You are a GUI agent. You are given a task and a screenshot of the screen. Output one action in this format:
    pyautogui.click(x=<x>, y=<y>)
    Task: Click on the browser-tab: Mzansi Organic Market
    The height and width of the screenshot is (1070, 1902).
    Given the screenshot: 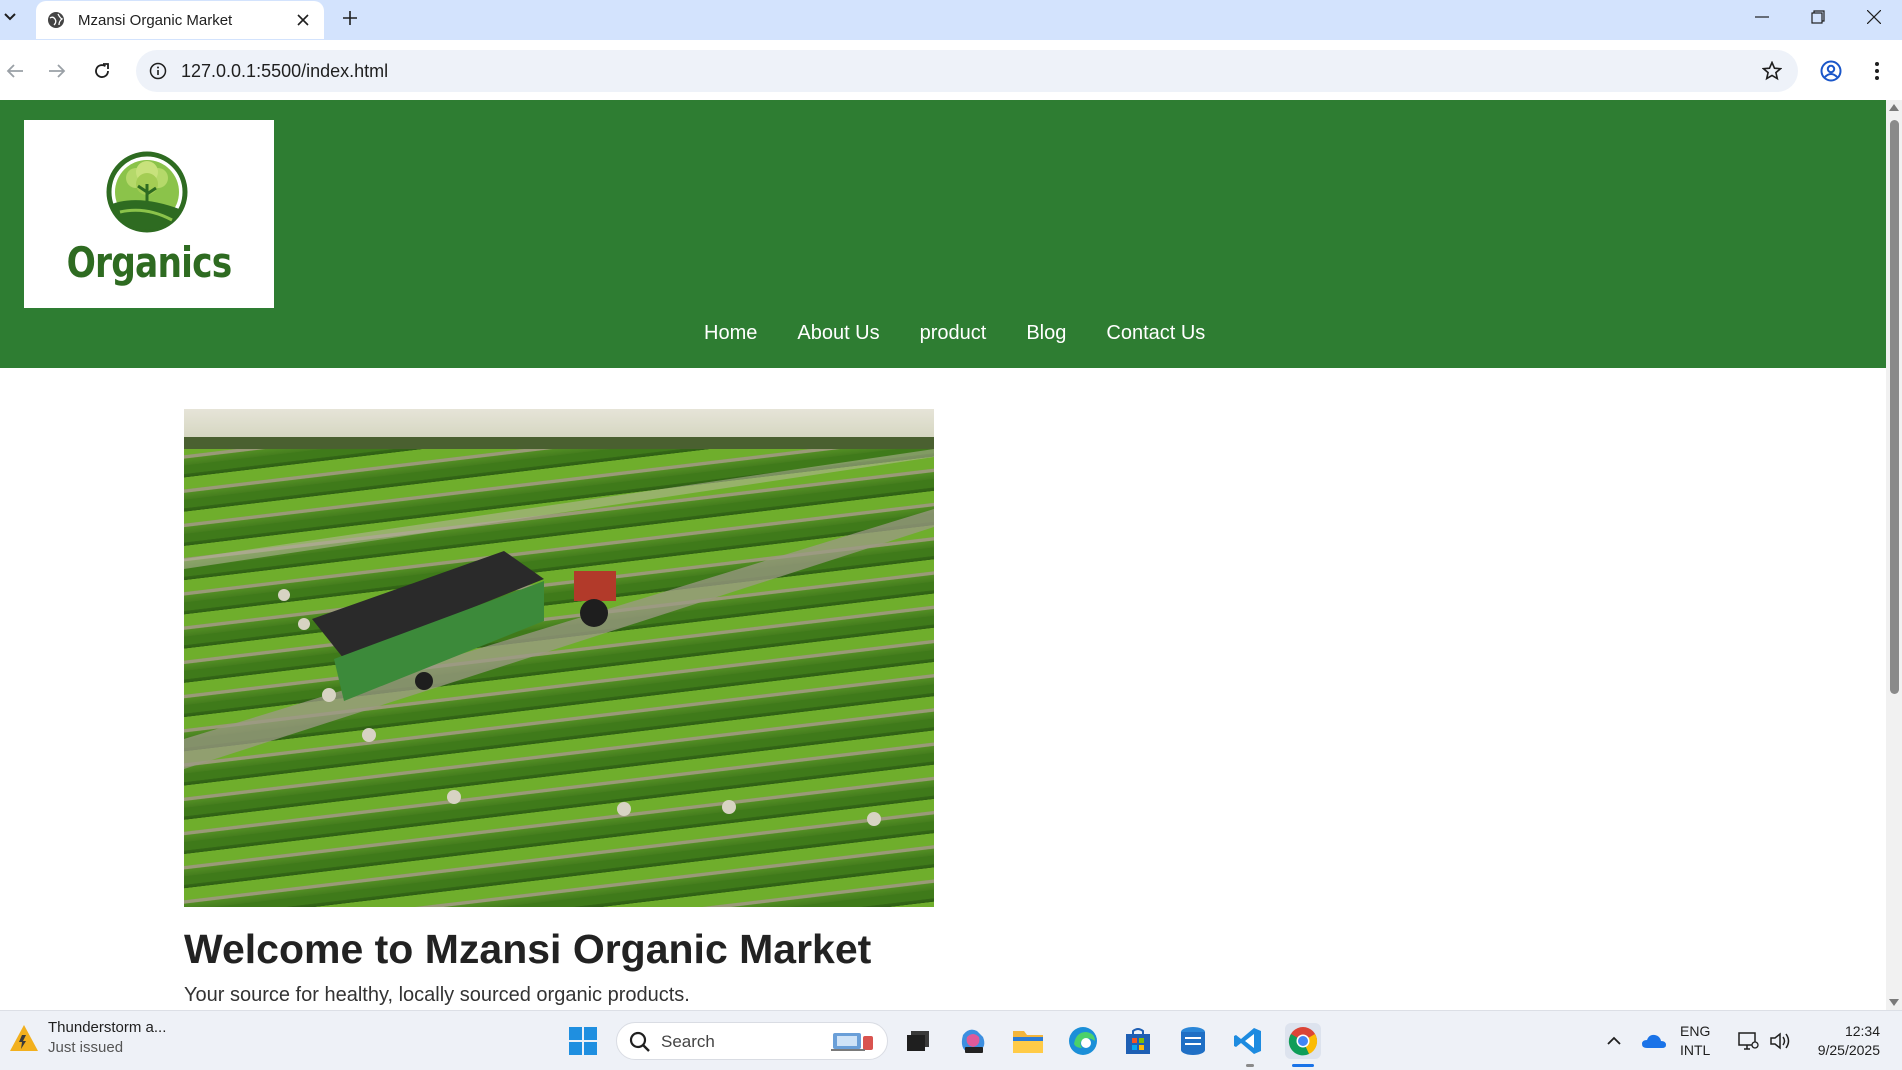 What is the action you would take?
    pyautogui.click(x=180, y=20)
    